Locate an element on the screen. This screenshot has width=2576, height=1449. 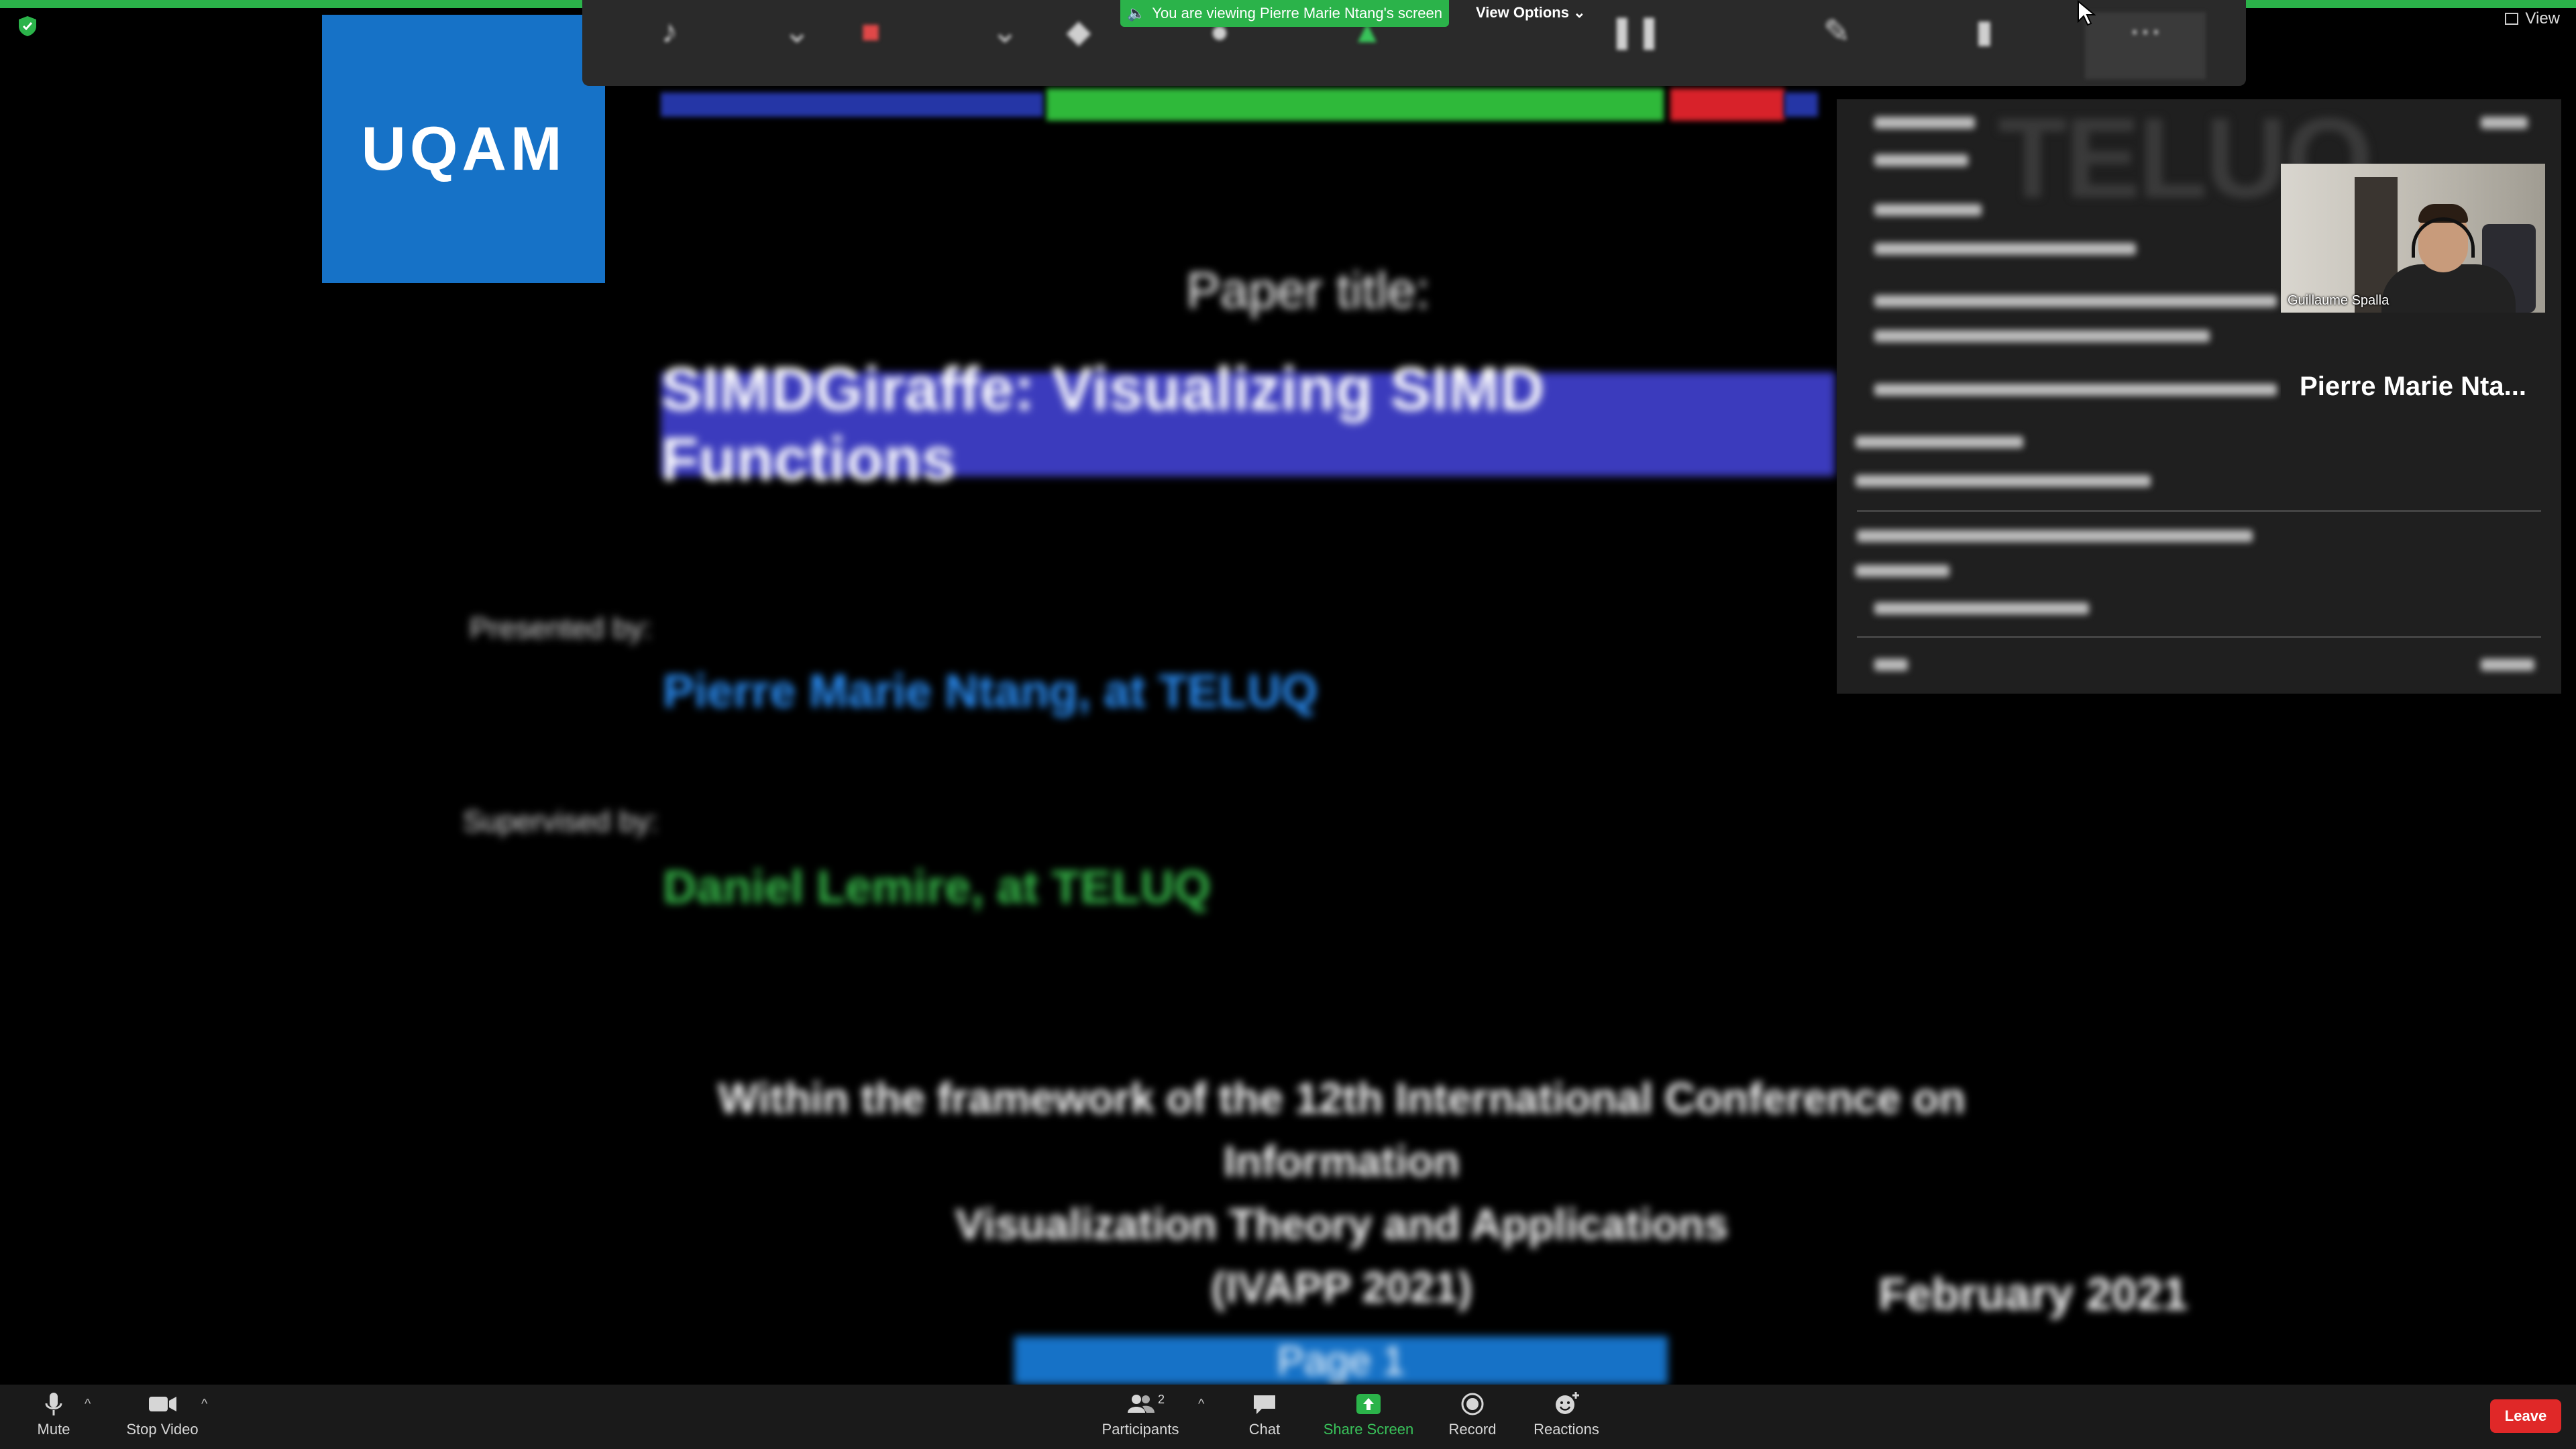
reactions-label: Reactions is located at coordinates (1566, 1429).